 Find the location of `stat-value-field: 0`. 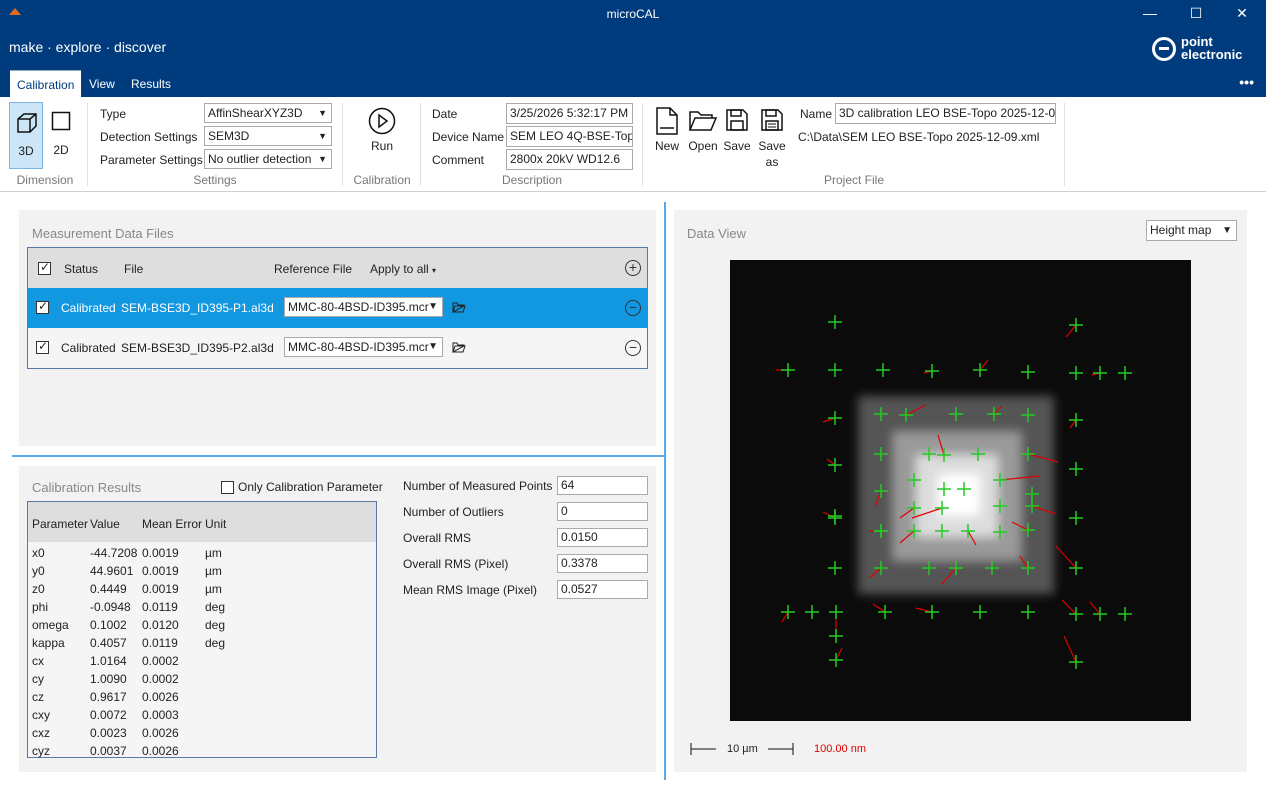

stat-value-field: 0 is located at coordinates (602, 511).